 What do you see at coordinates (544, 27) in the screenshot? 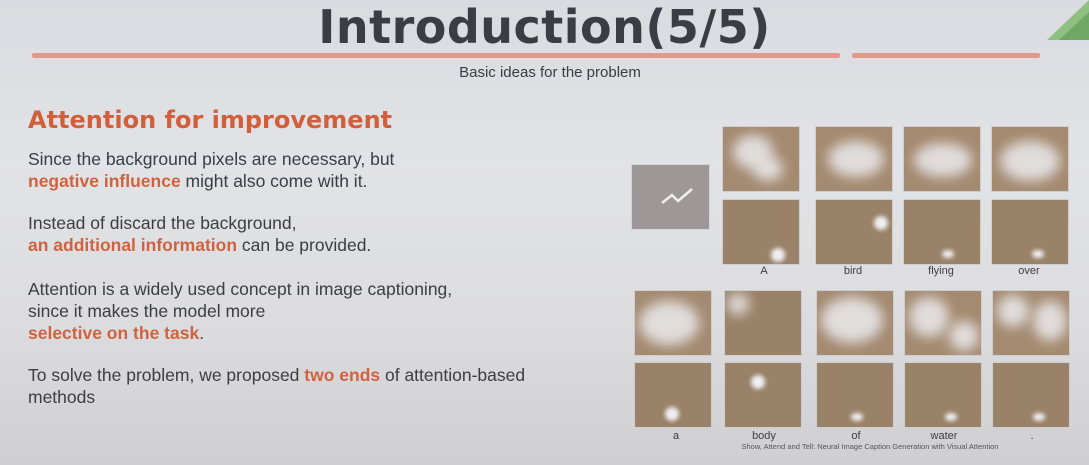
I see `slide-title: Introduction(5/5)` at bounding box center [544, 27].